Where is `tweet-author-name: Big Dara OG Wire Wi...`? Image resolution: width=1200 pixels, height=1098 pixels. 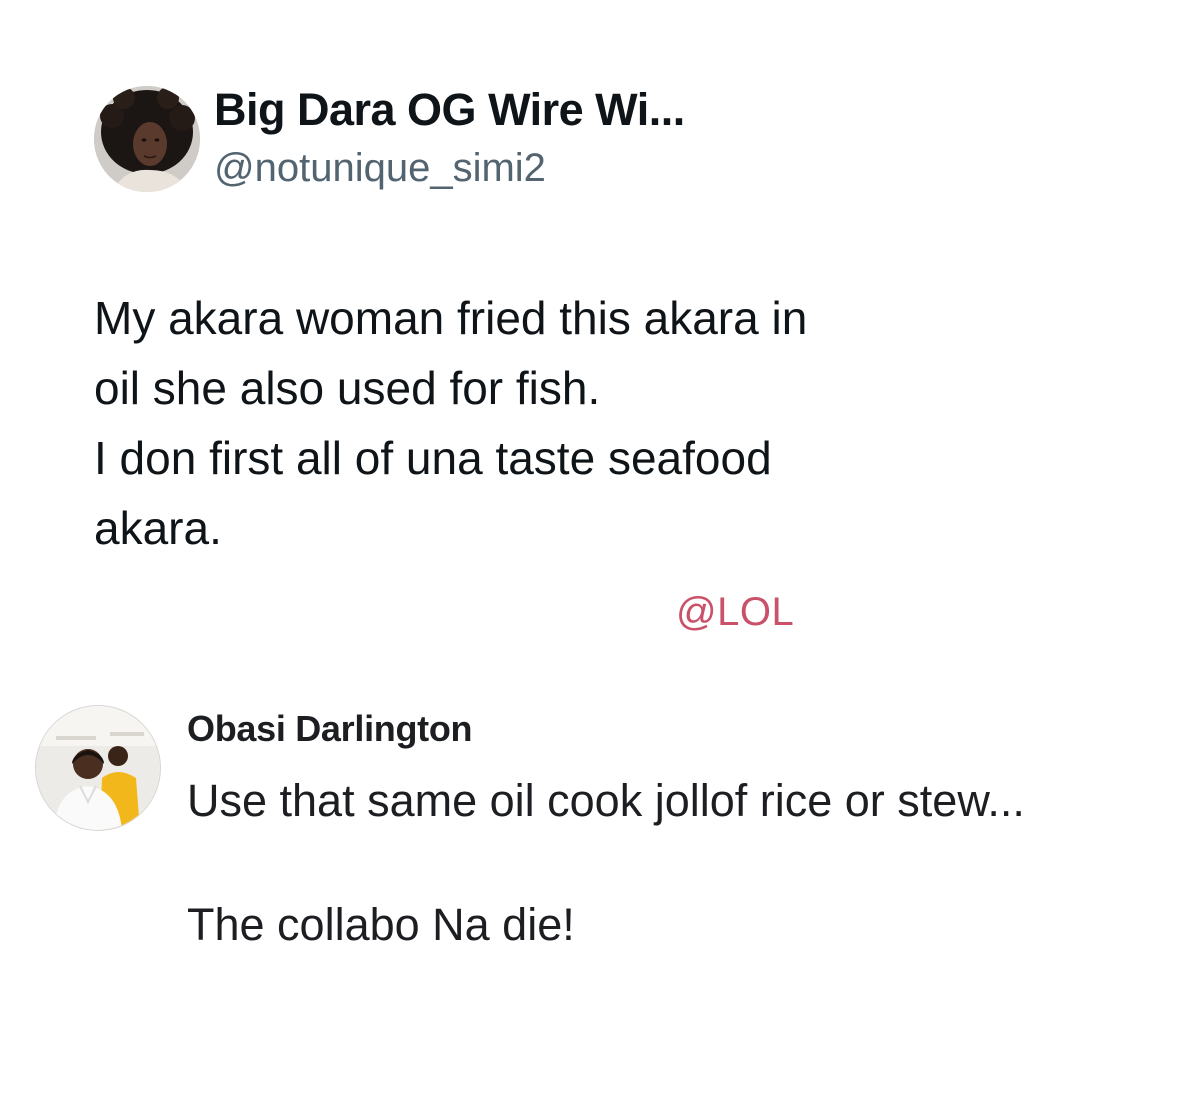 tweet-author-name: Big Dara OG Wire Wi... is located at coordinates (449, 110).